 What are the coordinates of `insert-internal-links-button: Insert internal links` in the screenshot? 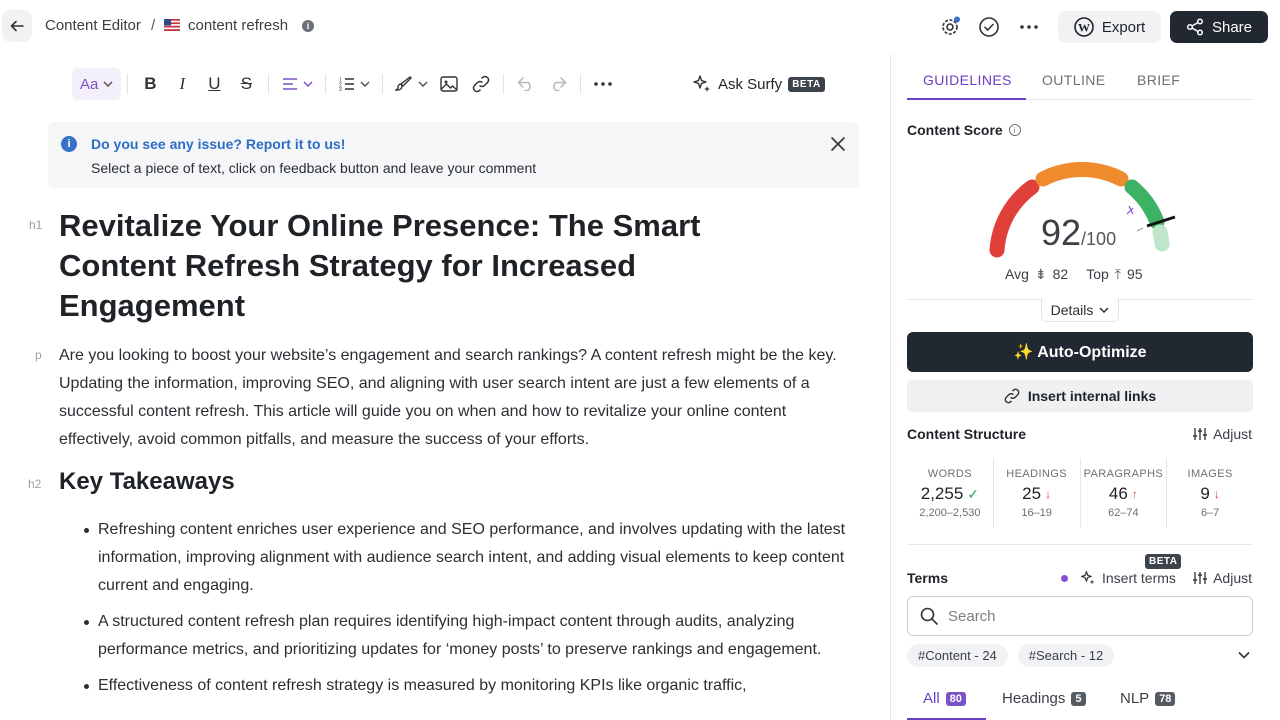 It's located at (1080, 396).